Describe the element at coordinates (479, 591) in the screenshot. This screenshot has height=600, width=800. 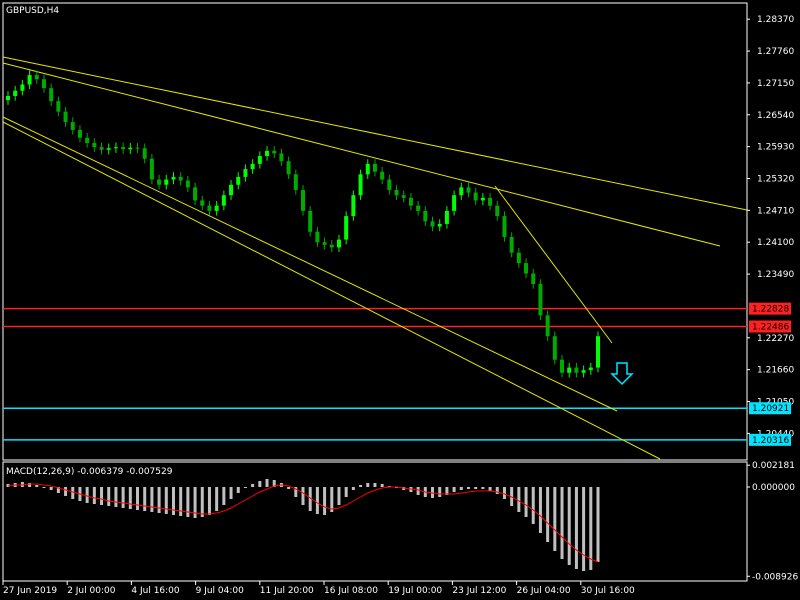
I see `time-tick-label: 23 Jul 12:00` at that location.